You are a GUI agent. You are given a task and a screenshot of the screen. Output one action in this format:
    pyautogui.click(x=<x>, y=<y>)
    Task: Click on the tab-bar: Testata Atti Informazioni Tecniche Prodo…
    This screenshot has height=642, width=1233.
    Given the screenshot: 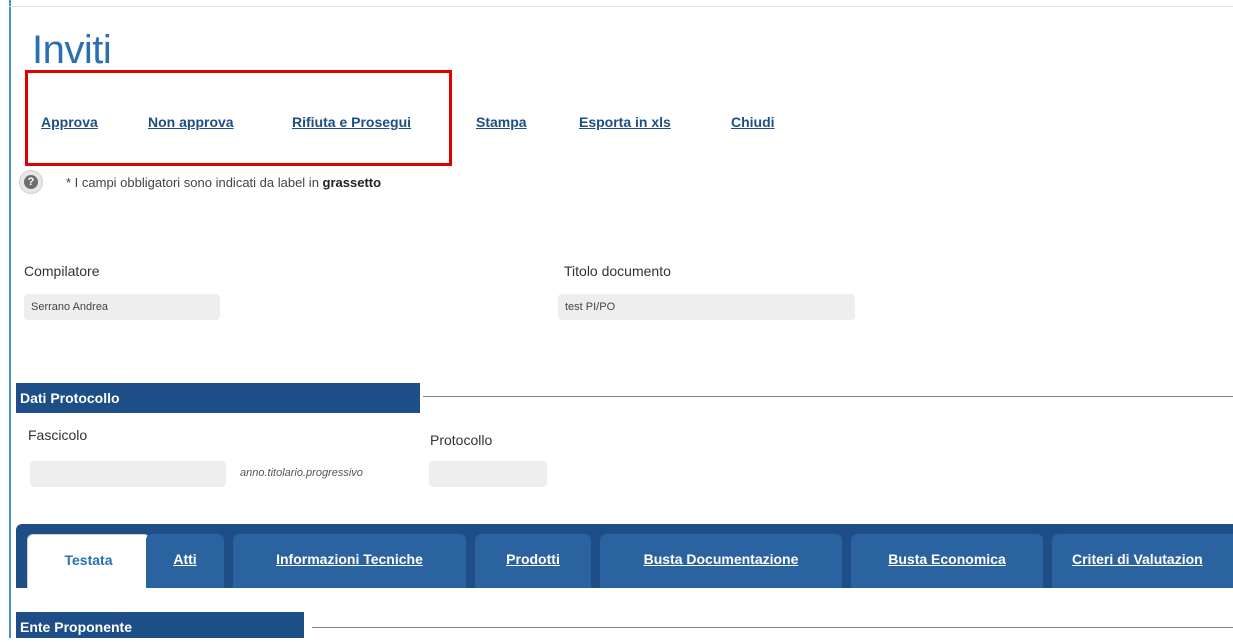 What is the action you would take?
    pyautogui.click(x=624, y=556)
    